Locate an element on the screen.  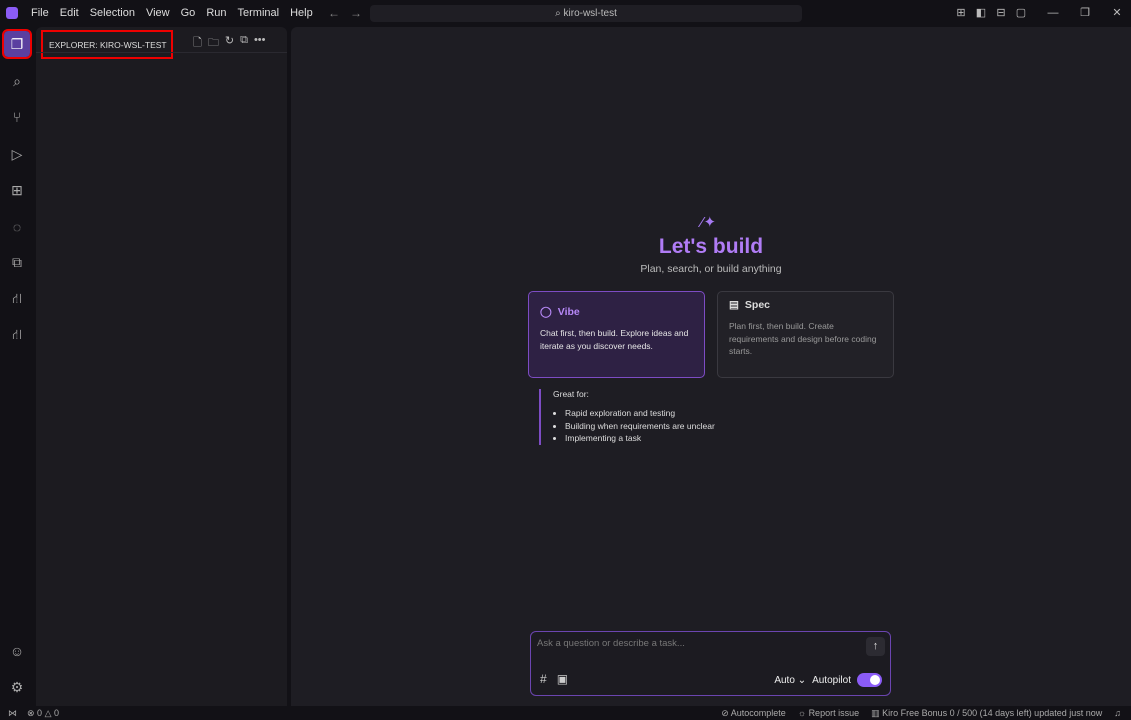
list-item: Implementing a task is located at coordinates (640, 438).